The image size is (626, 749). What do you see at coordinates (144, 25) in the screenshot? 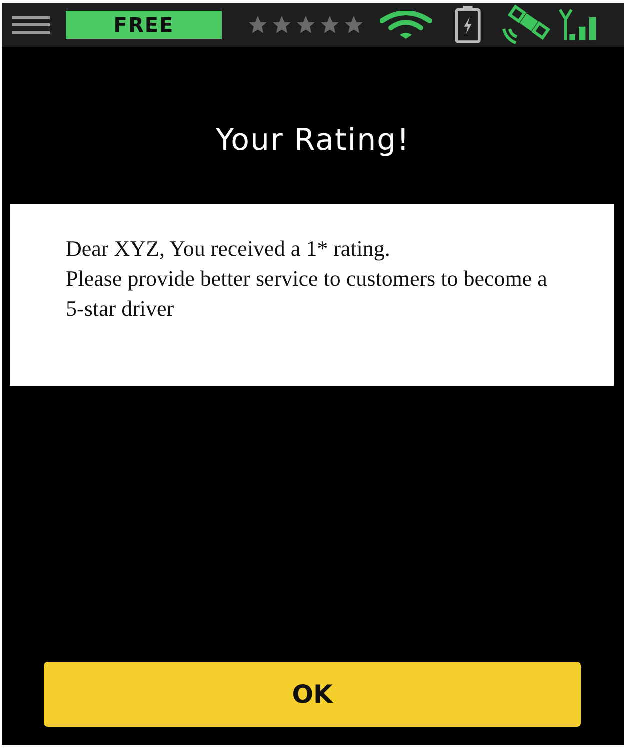
I see `plan-badge: FREE` at bounding box center [144, 25].